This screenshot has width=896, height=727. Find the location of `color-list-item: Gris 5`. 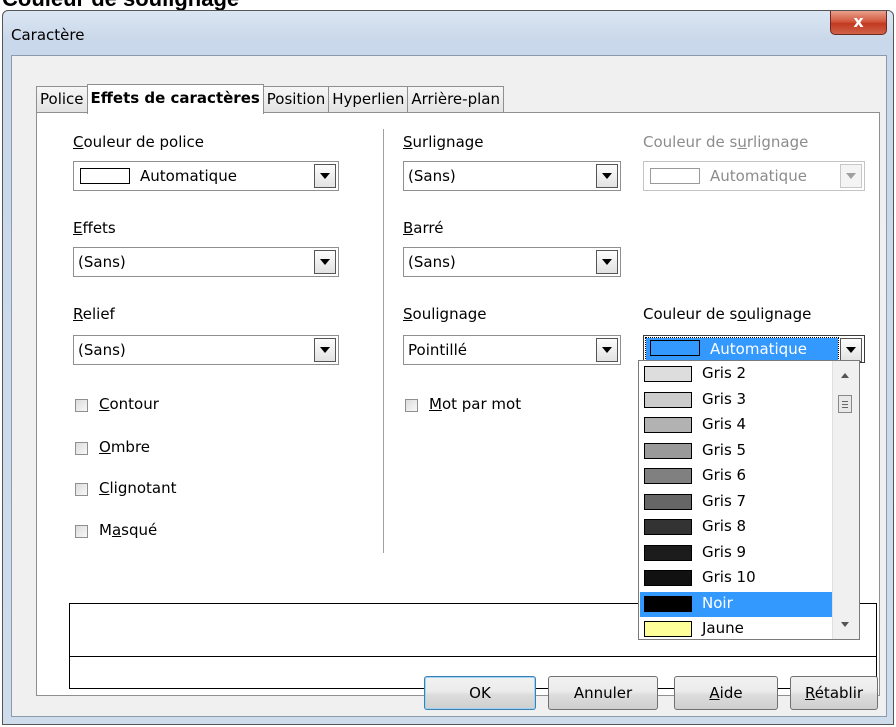

color-list-item: Gris 5 is located at coordinates (736, 451).